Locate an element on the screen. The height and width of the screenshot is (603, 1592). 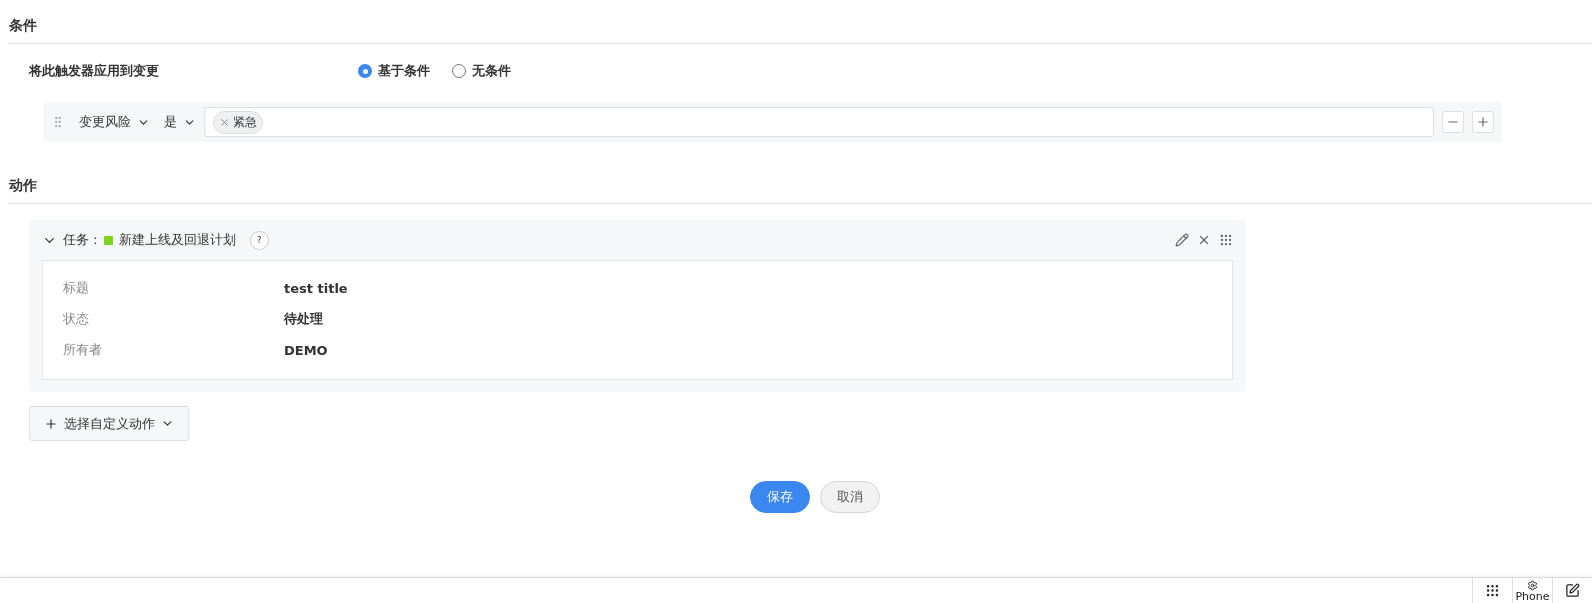
dialpad-icon is located at coordinates (1492, 590).